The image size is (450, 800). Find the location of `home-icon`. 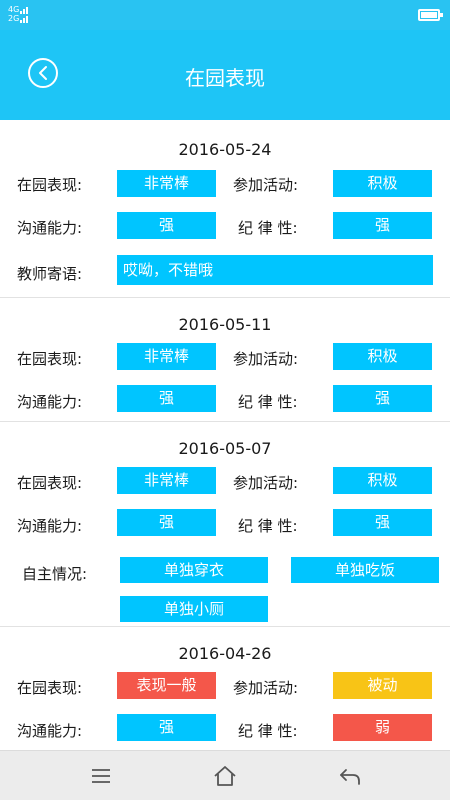

home-icon is located at coordinates (225, 776).